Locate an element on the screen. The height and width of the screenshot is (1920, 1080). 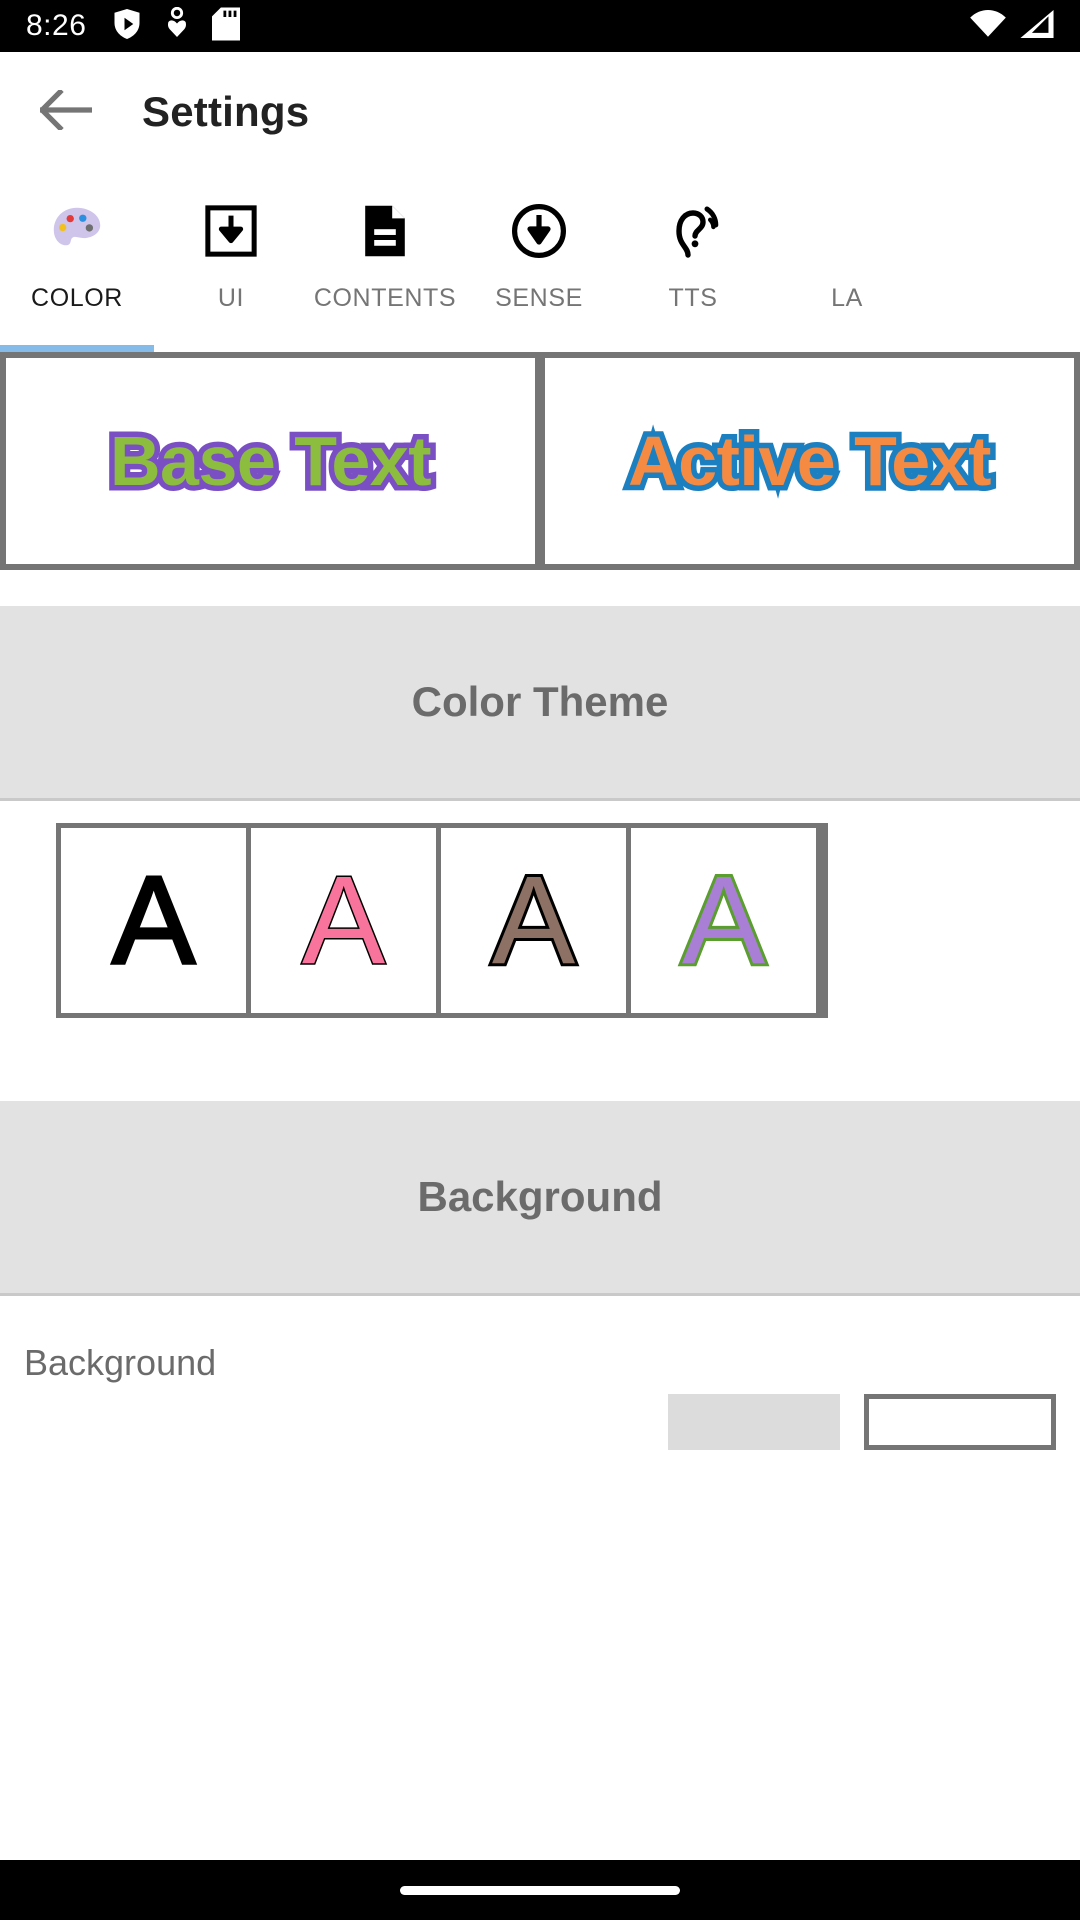
cellular-signal-icon is located at coordinates (1037, 26).